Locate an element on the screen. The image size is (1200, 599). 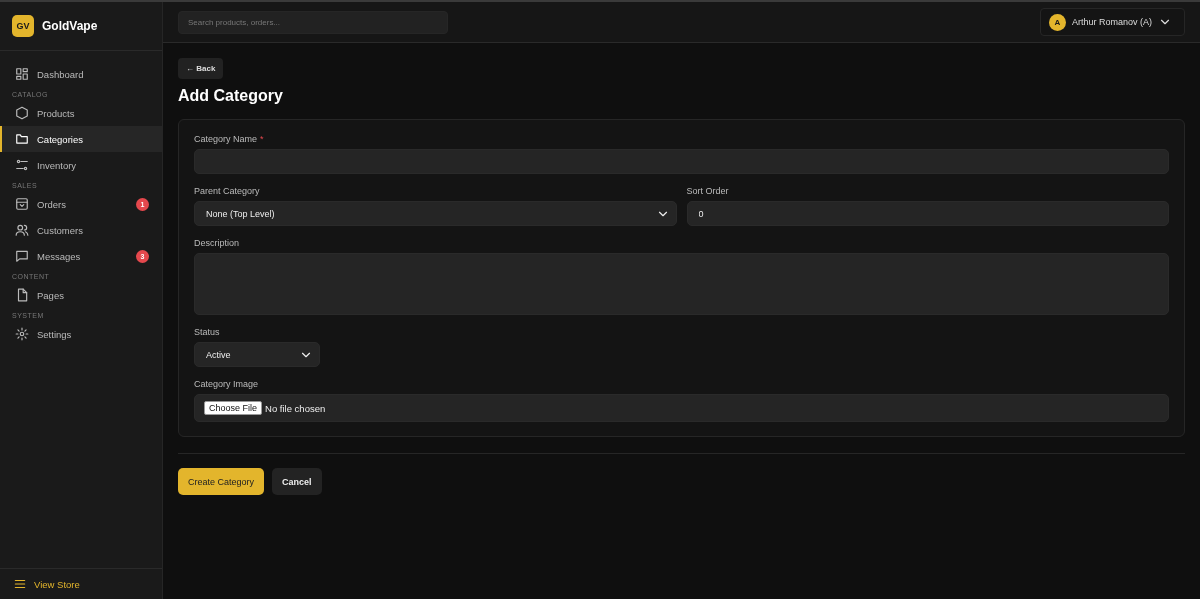
choose-file-button: Choose File is located at coordinates (233, 408).